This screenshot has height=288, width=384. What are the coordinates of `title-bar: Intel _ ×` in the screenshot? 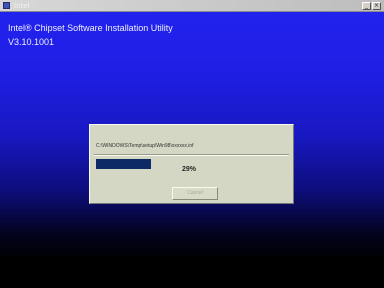 It's located at (192, 6).